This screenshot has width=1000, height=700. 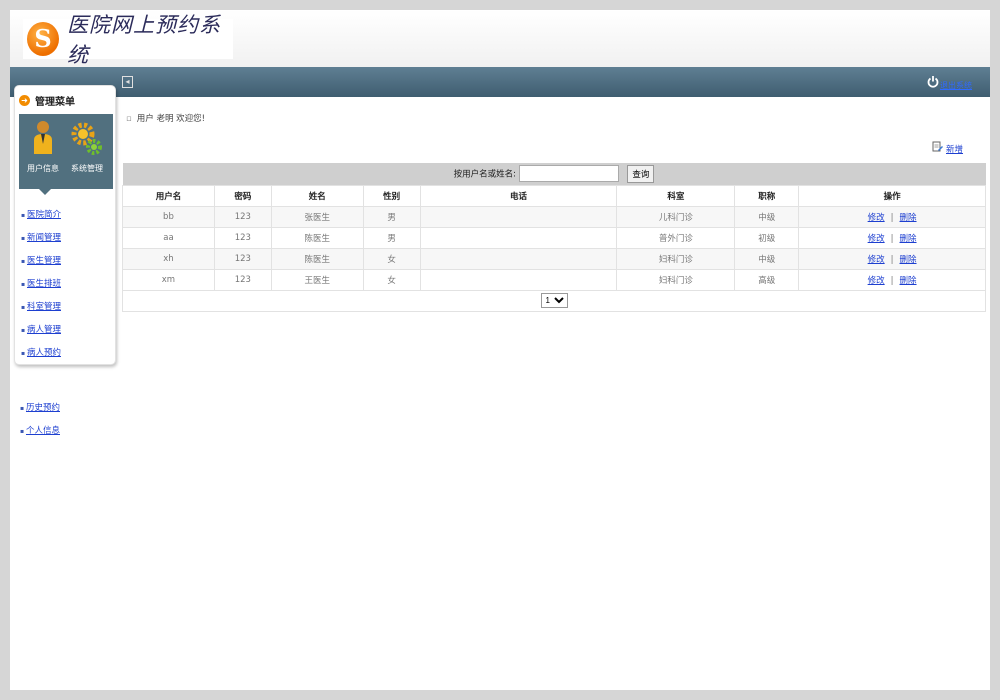 I want to click on column-header: 操作, so click(x=892, y=195).